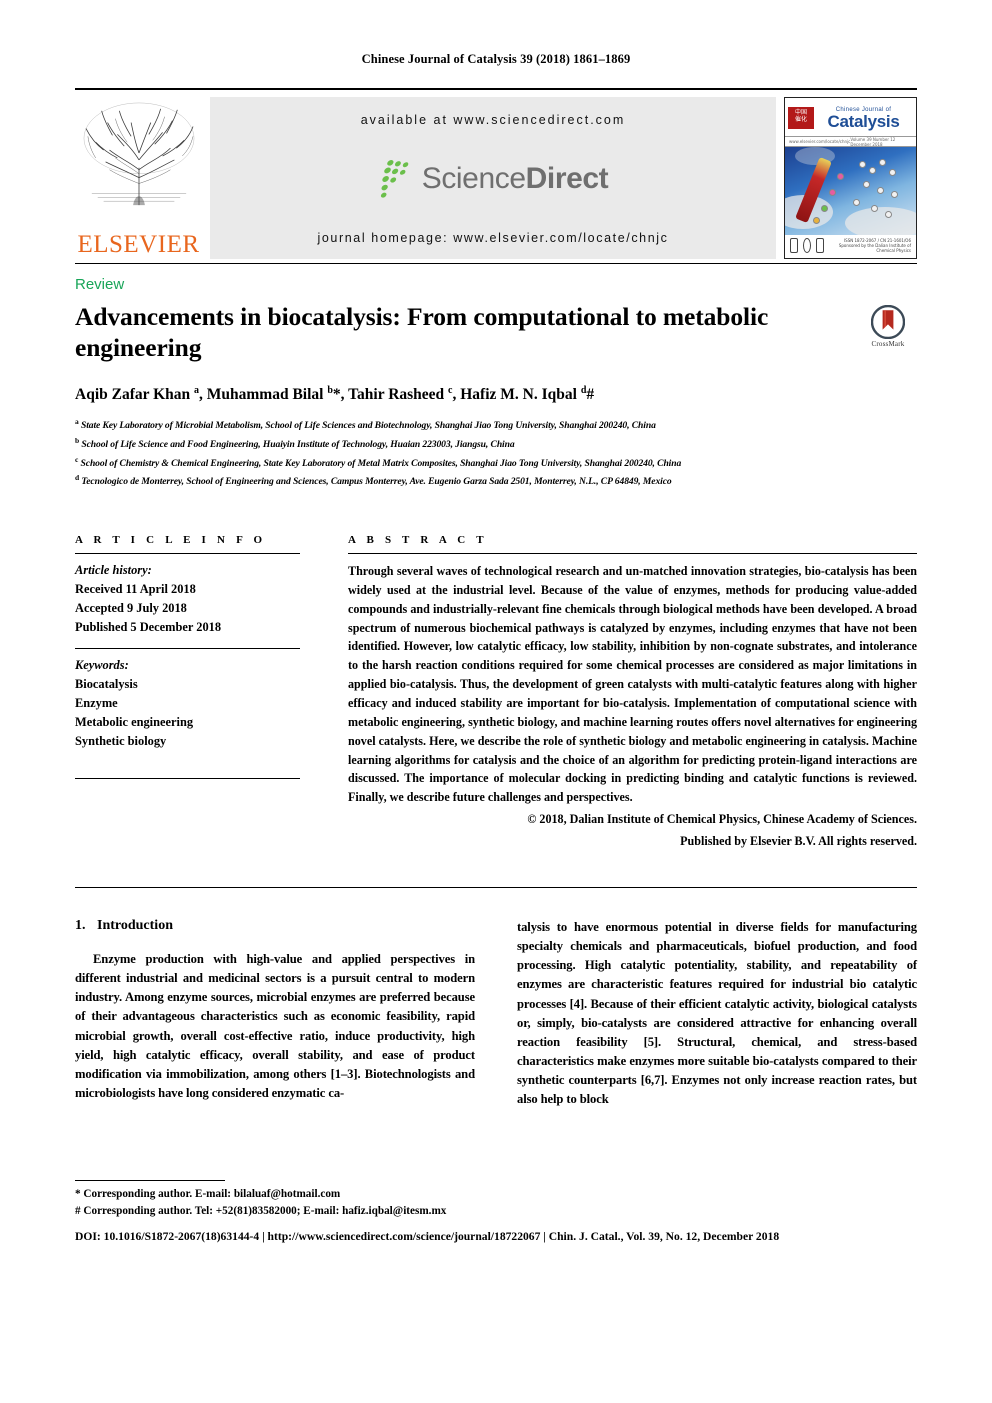 This screenshot has height=1403, width=992. What do you see at coordinates (148, 626) in the screenshot?
I see `article-history-published: Published 5 December 2018` at bounding box center [148, 626].